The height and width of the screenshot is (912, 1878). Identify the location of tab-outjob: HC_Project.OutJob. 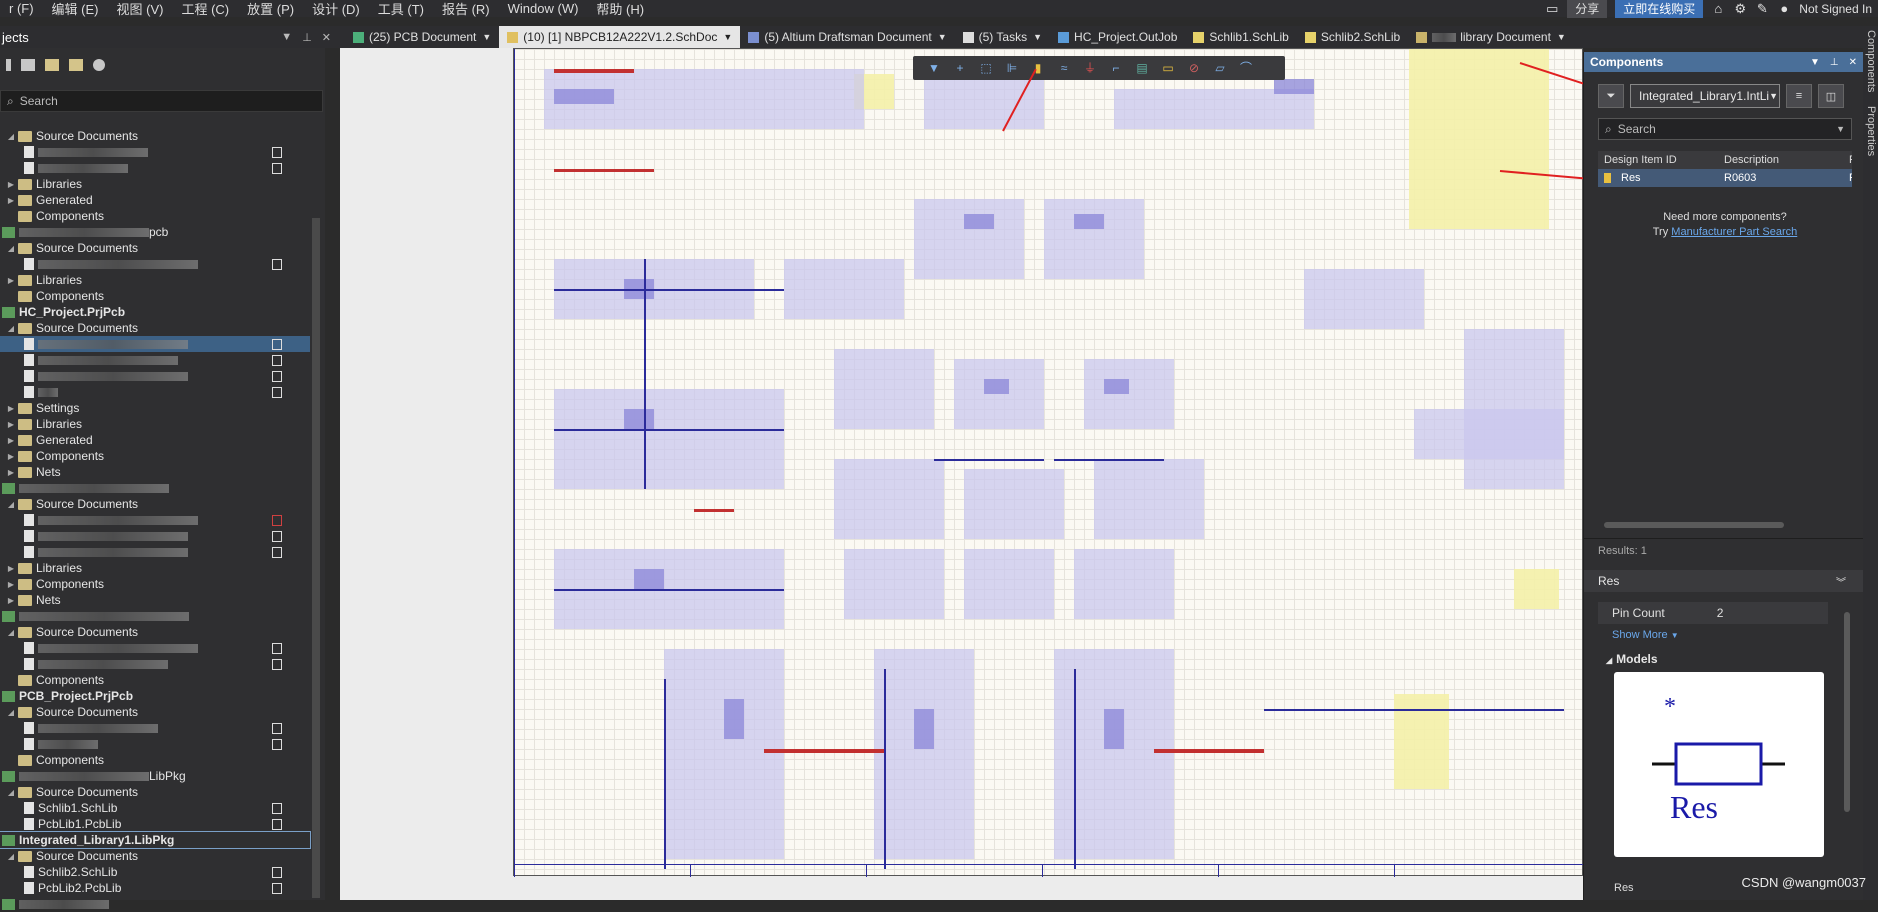
(1117, 37).